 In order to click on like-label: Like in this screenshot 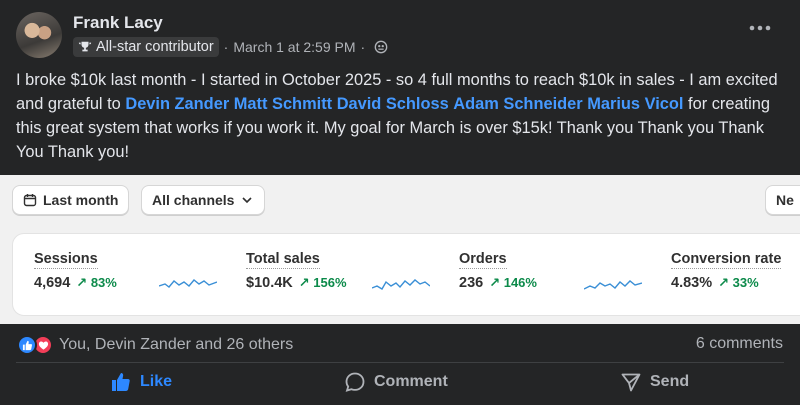, I will do `click(156, 381)`.